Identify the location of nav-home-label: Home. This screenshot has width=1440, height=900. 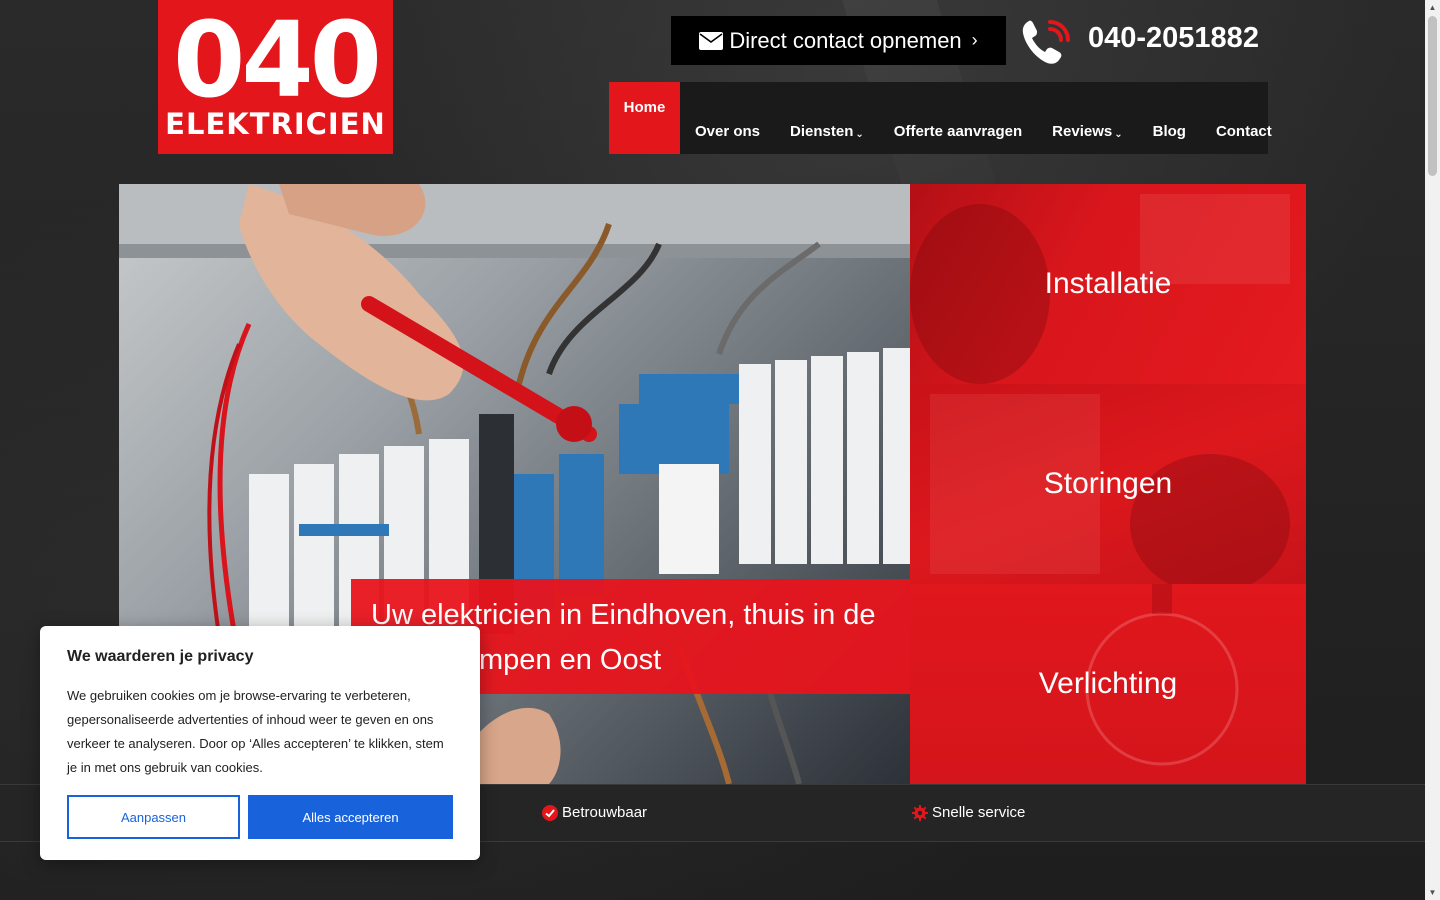
(644, 107).